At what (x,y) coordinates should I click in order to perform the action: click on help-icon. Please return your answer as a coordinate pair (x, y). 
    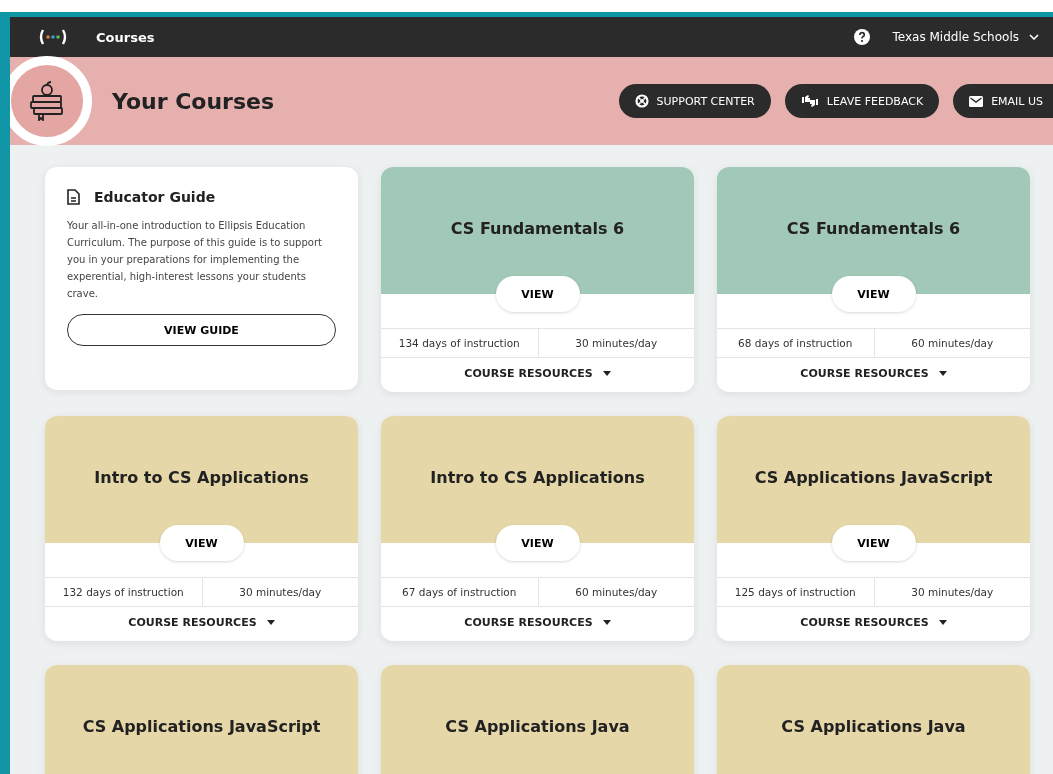
    Looking at the image, I should click on (862, 37).